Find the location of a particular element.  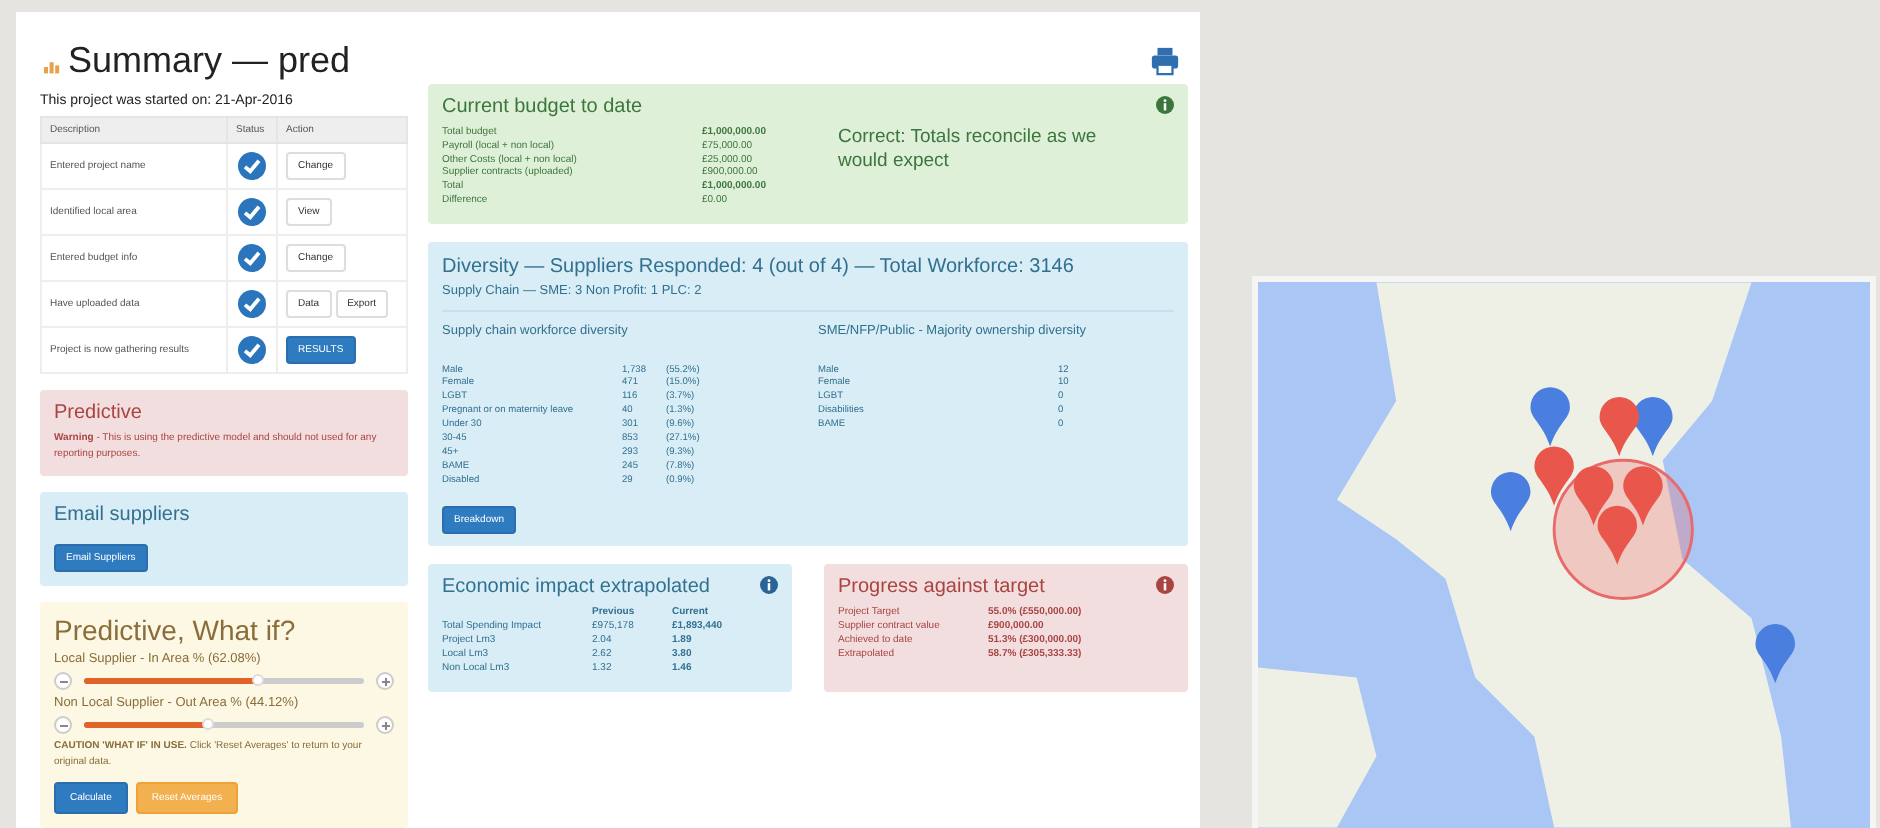

print-icon is located at coordinates (1165, 61).